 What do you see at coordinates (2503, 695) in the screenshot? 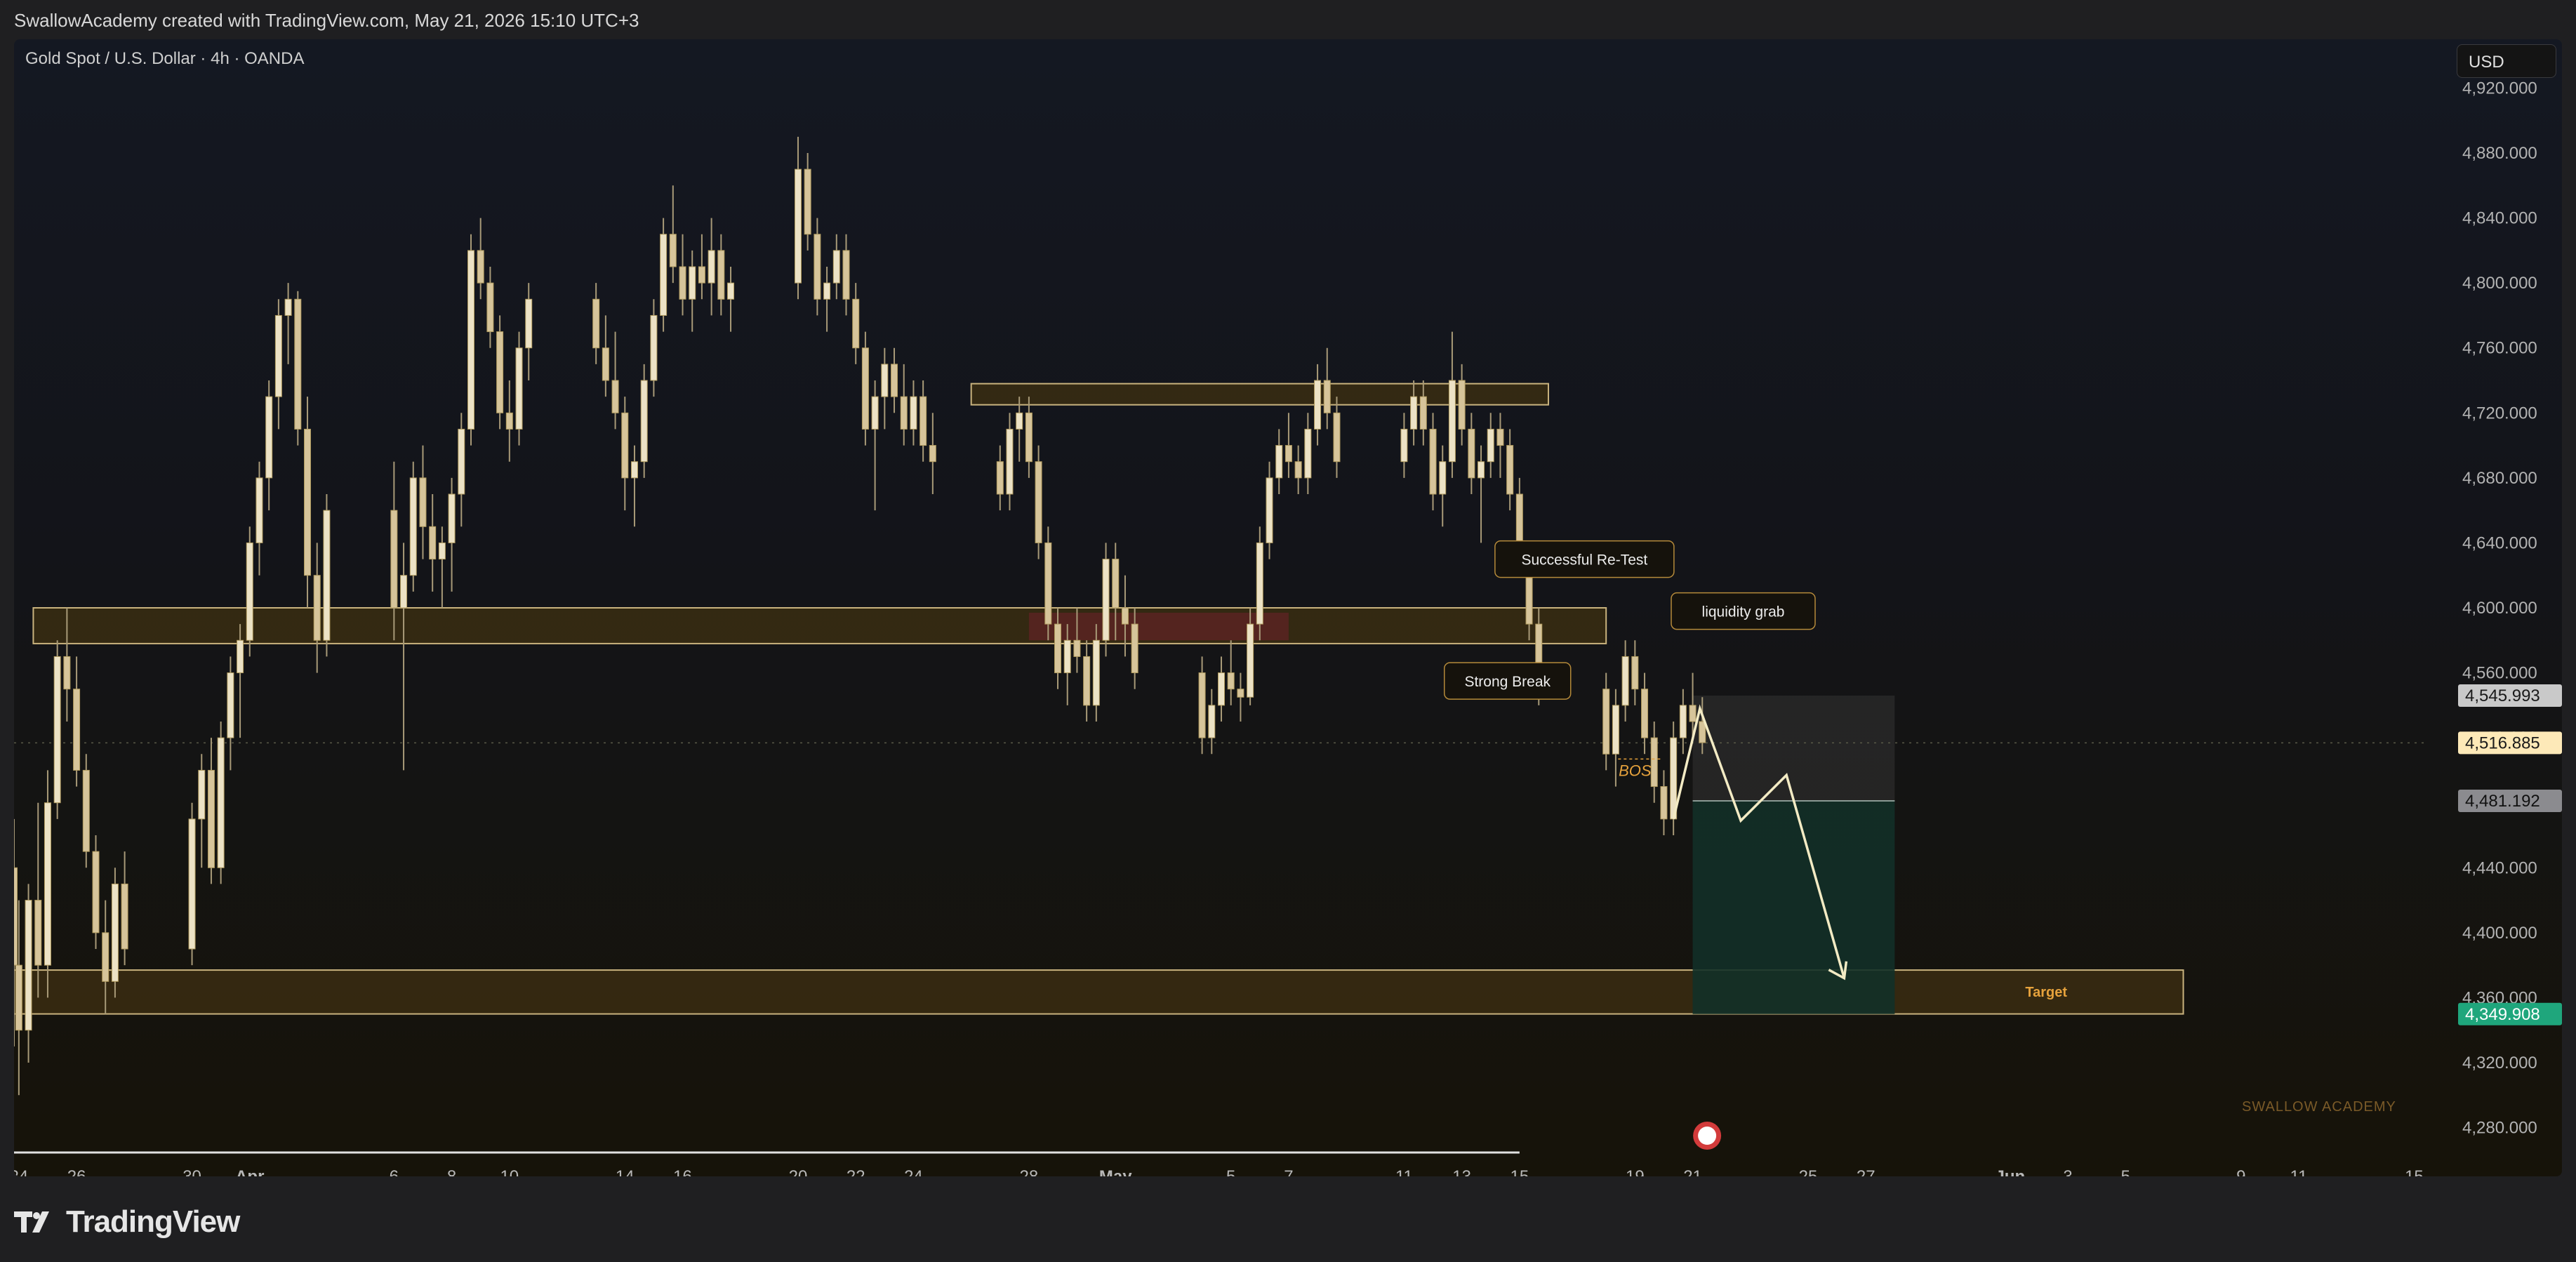
I see `price-label: 4,545.993` at bounding box center [2503, 695].